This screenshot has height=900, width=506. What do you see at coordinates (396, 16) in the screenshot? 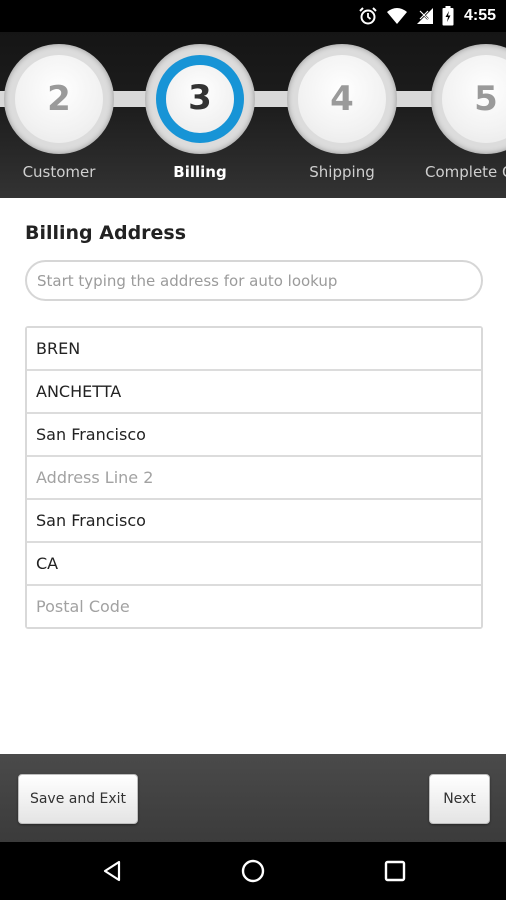
I see `wifi-icon` at bounding box center [396, 16].